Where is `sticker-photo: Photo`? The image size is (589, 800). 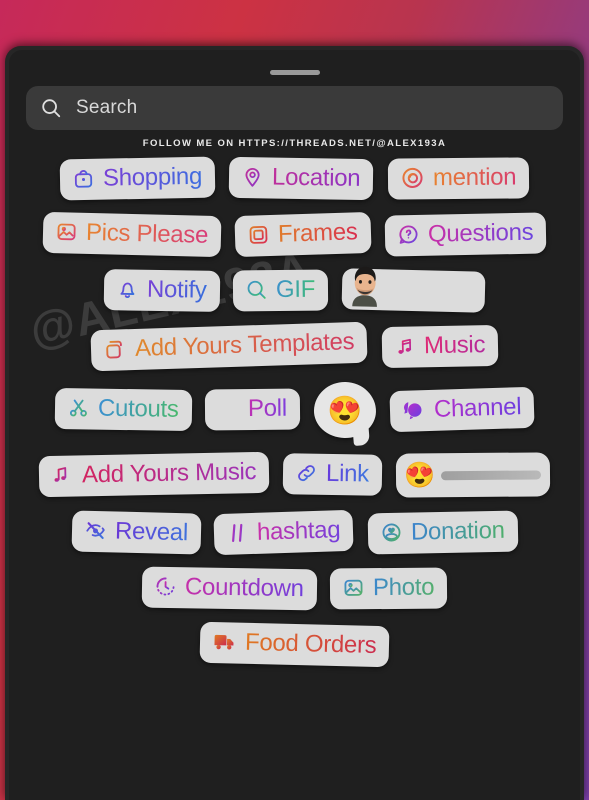
sticker-photo: Photo is located at coordinates (389, 588).